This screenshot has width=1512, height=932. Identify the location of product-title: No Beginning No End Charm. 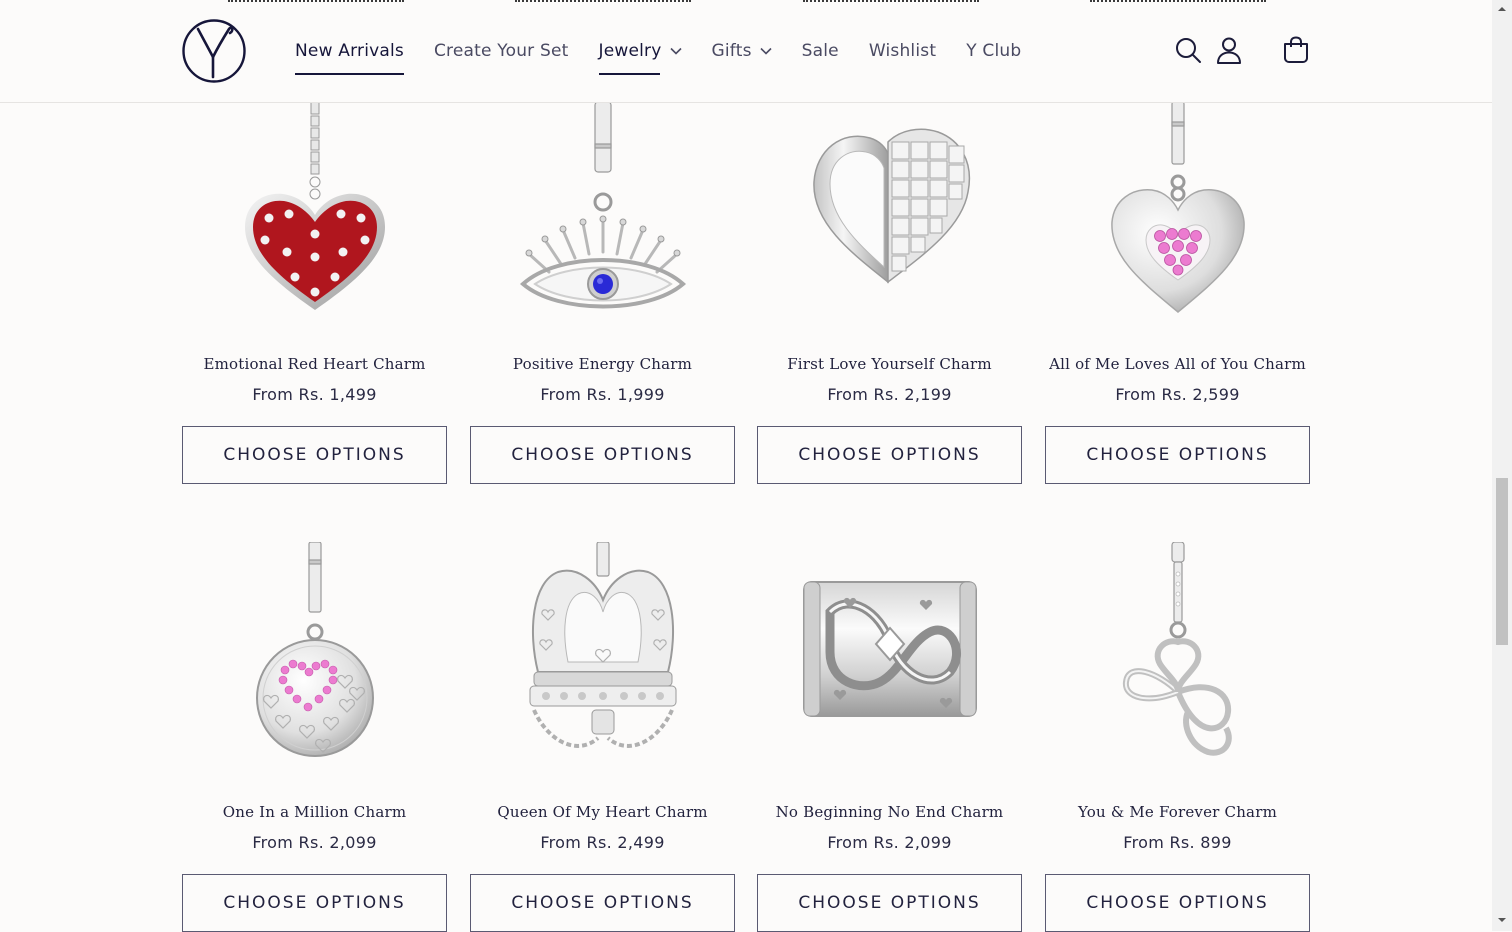
(889, 812).